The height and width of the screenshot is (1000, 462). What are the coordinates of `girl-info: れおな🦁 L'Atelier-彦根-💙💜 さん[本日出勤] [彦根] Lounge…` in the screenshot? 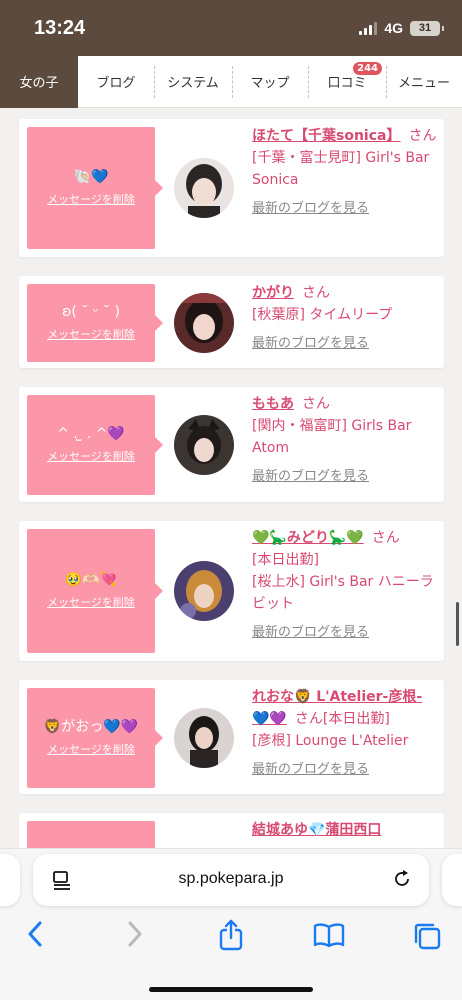 It's located at (345, 731).